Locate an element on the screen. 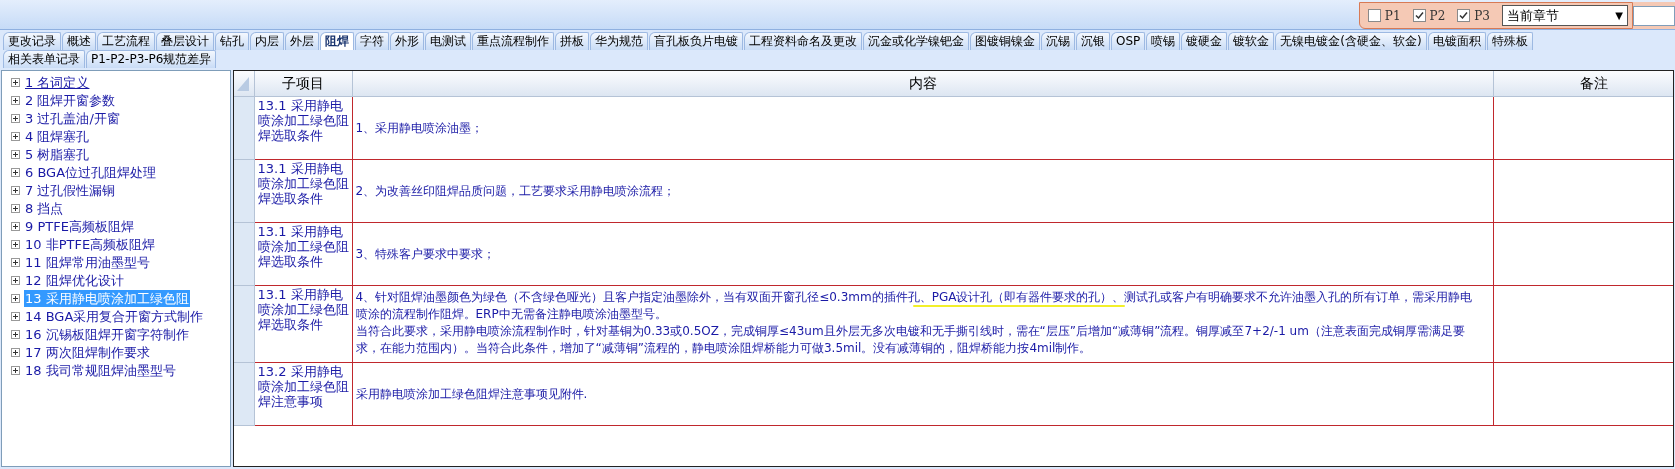 This screenshot has width=1675, height=469. tree-item: 14 BGA采用复合开窗方式制作 is located at coordinates (114, 316).